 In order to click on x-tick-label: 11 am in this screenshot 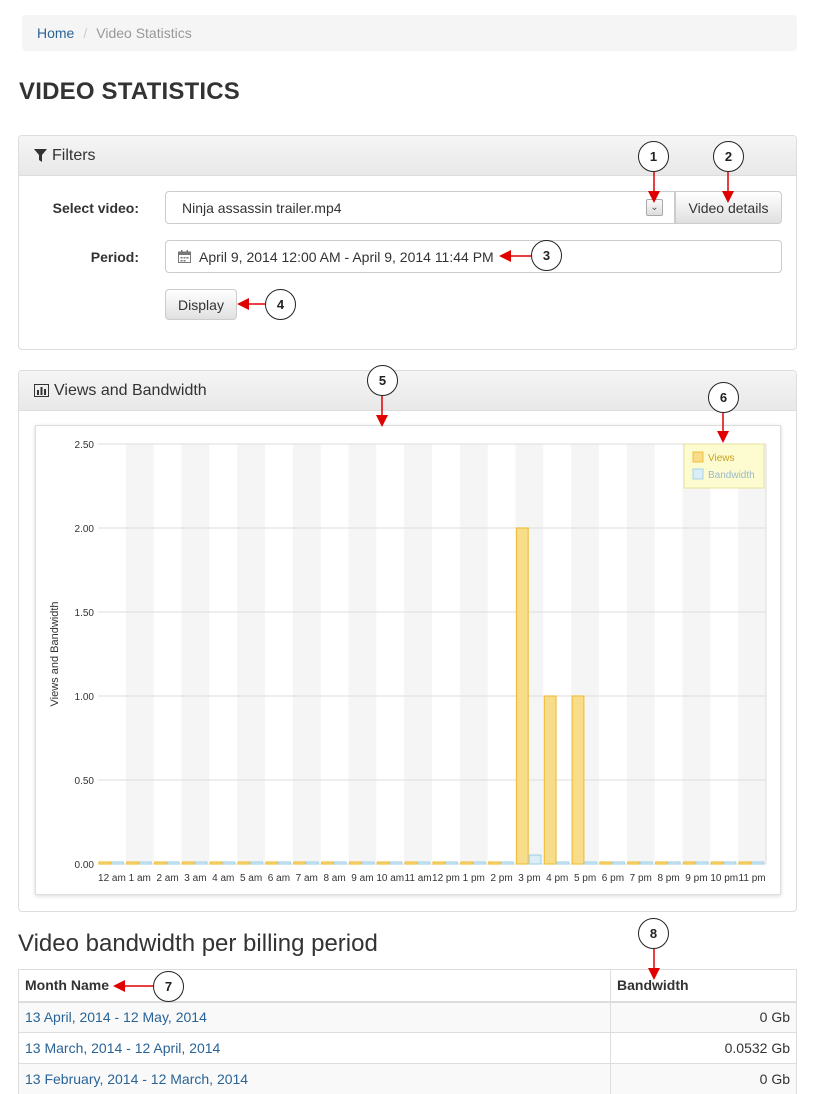, I will do `click(418, 878)`.